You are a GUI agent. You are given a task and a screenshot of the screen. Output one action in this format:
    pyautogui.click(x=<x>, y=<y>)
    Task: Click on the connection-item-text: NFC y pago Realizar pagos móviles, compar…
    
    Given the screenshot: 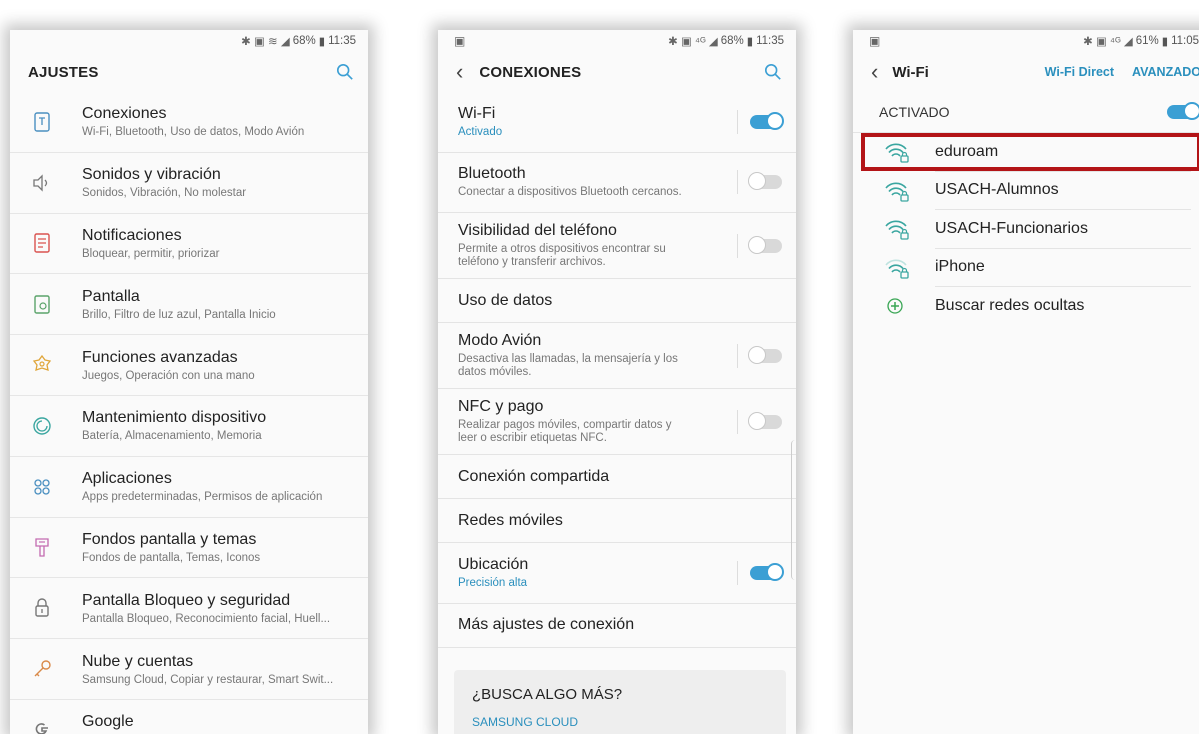 What is the action you would take?
    pyautogui.click(x=592, y=421)
    